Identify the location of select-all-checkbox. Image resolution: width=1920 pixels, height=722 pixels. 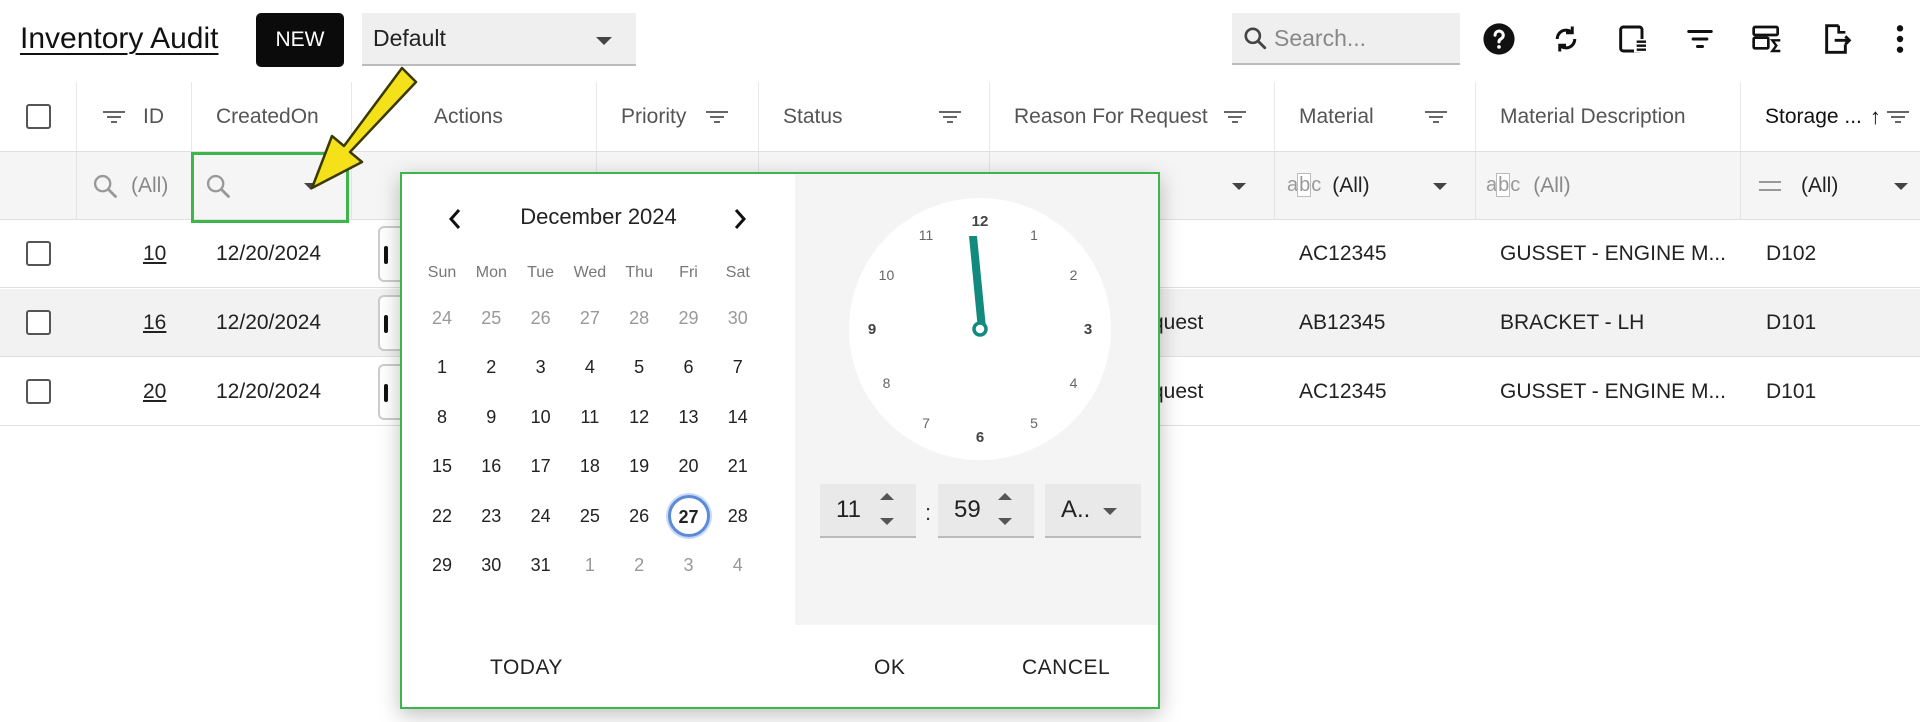
(38, 116).